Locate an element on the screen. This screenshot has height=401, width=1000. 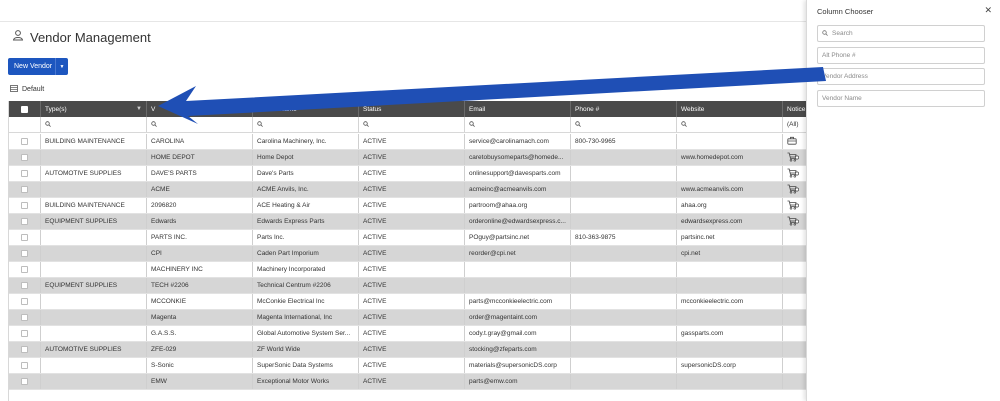
column-header-phone: Phone # is located at coordinates (624, 109).